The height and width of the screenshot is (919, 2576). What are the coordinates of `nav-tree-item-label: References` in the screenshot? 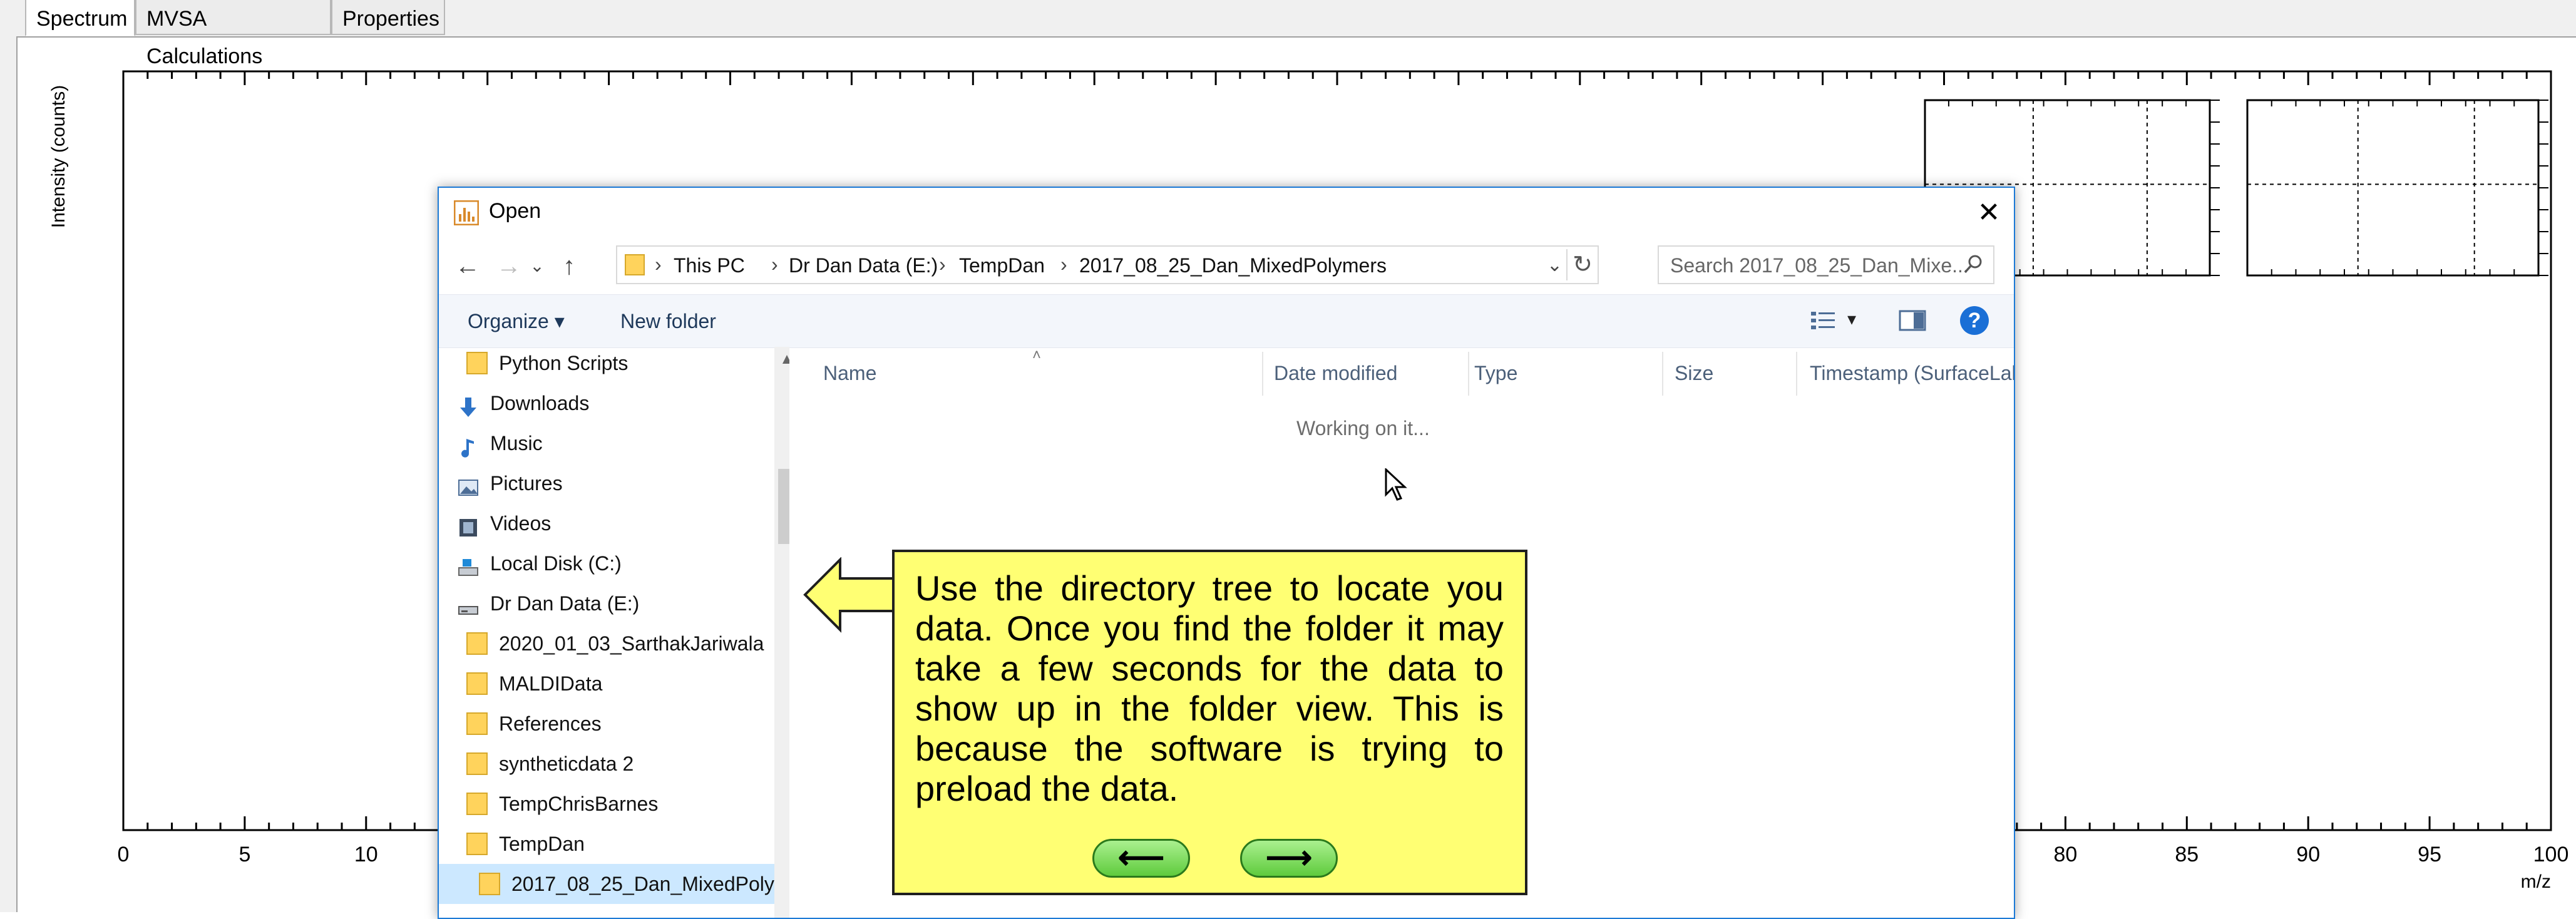 It's located at (550, 723).